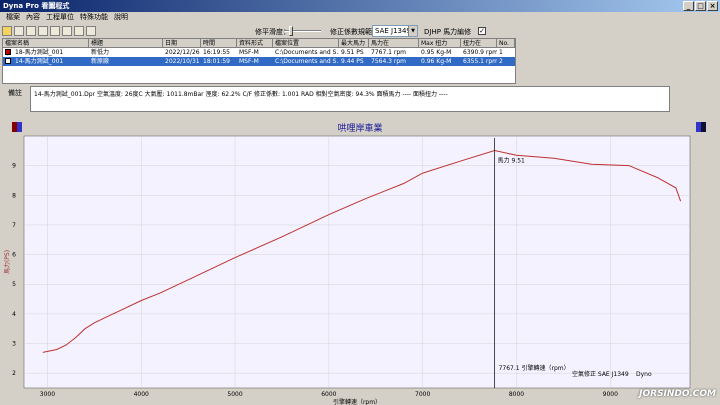 The image size is (720, 405). Describe the element at coordinates (219, 43) in the screenshot. I see `col-time: 時間` at that location.